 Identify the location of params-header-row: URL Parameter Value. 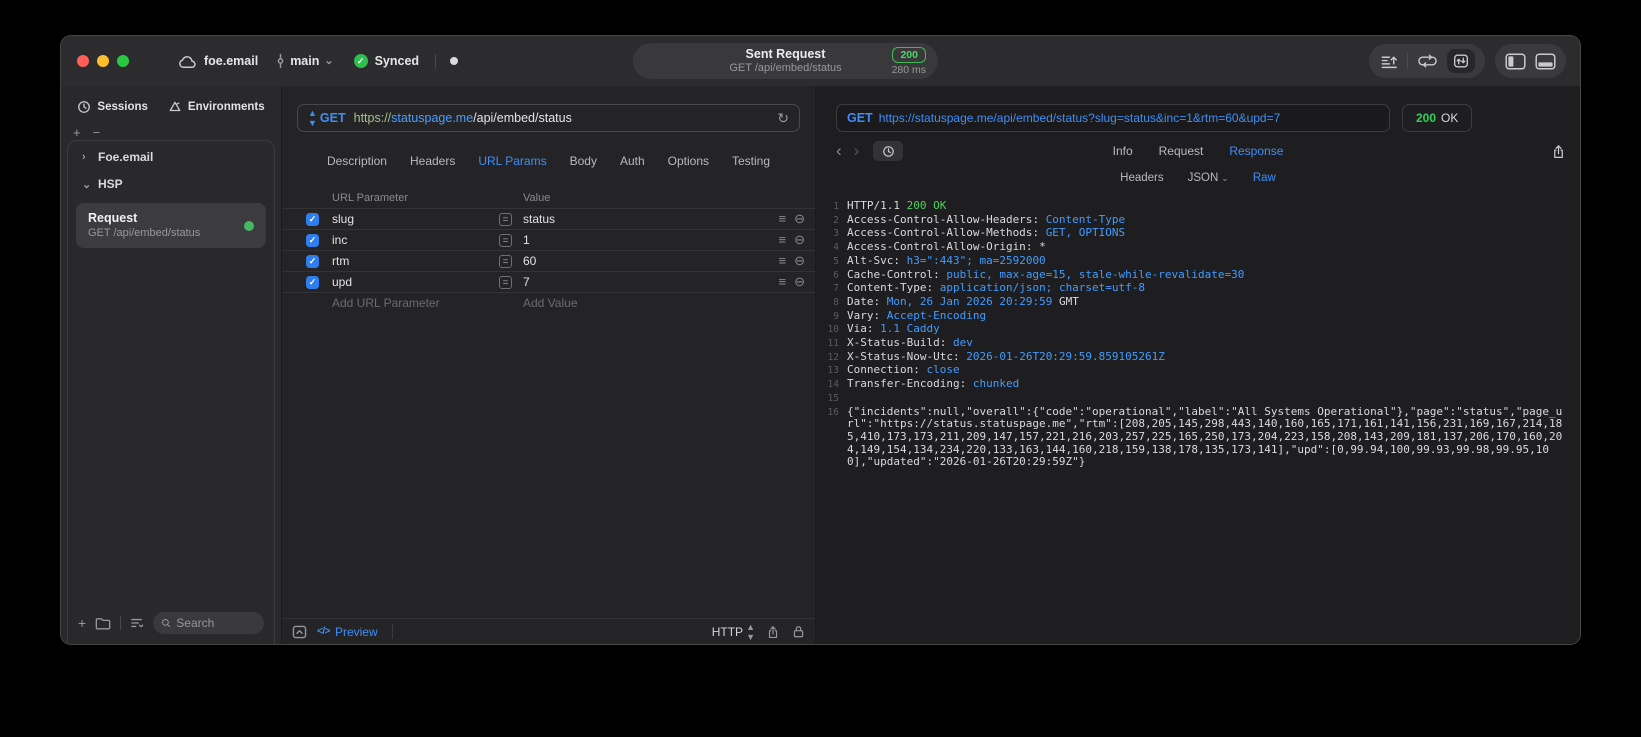
(548, 198).